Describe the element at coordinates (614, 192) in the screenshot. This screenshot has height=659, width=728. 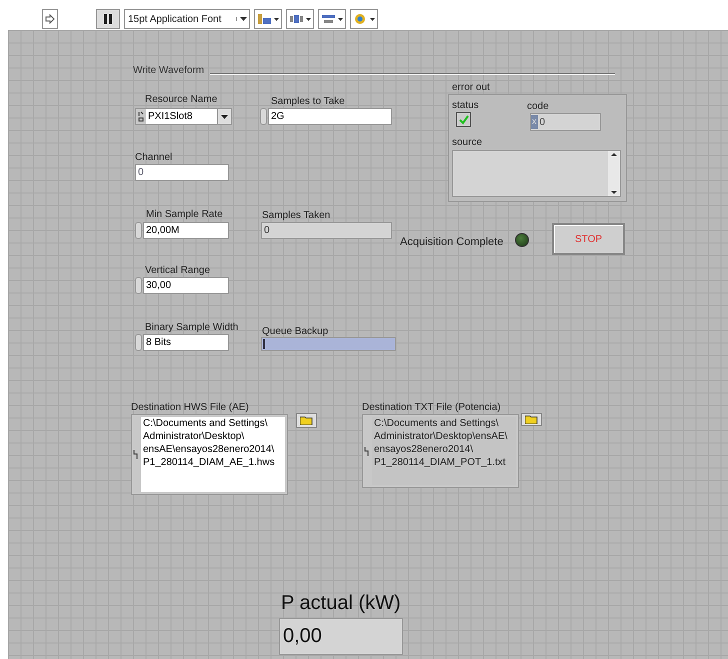
I see `scroll-down-icon` at that location.